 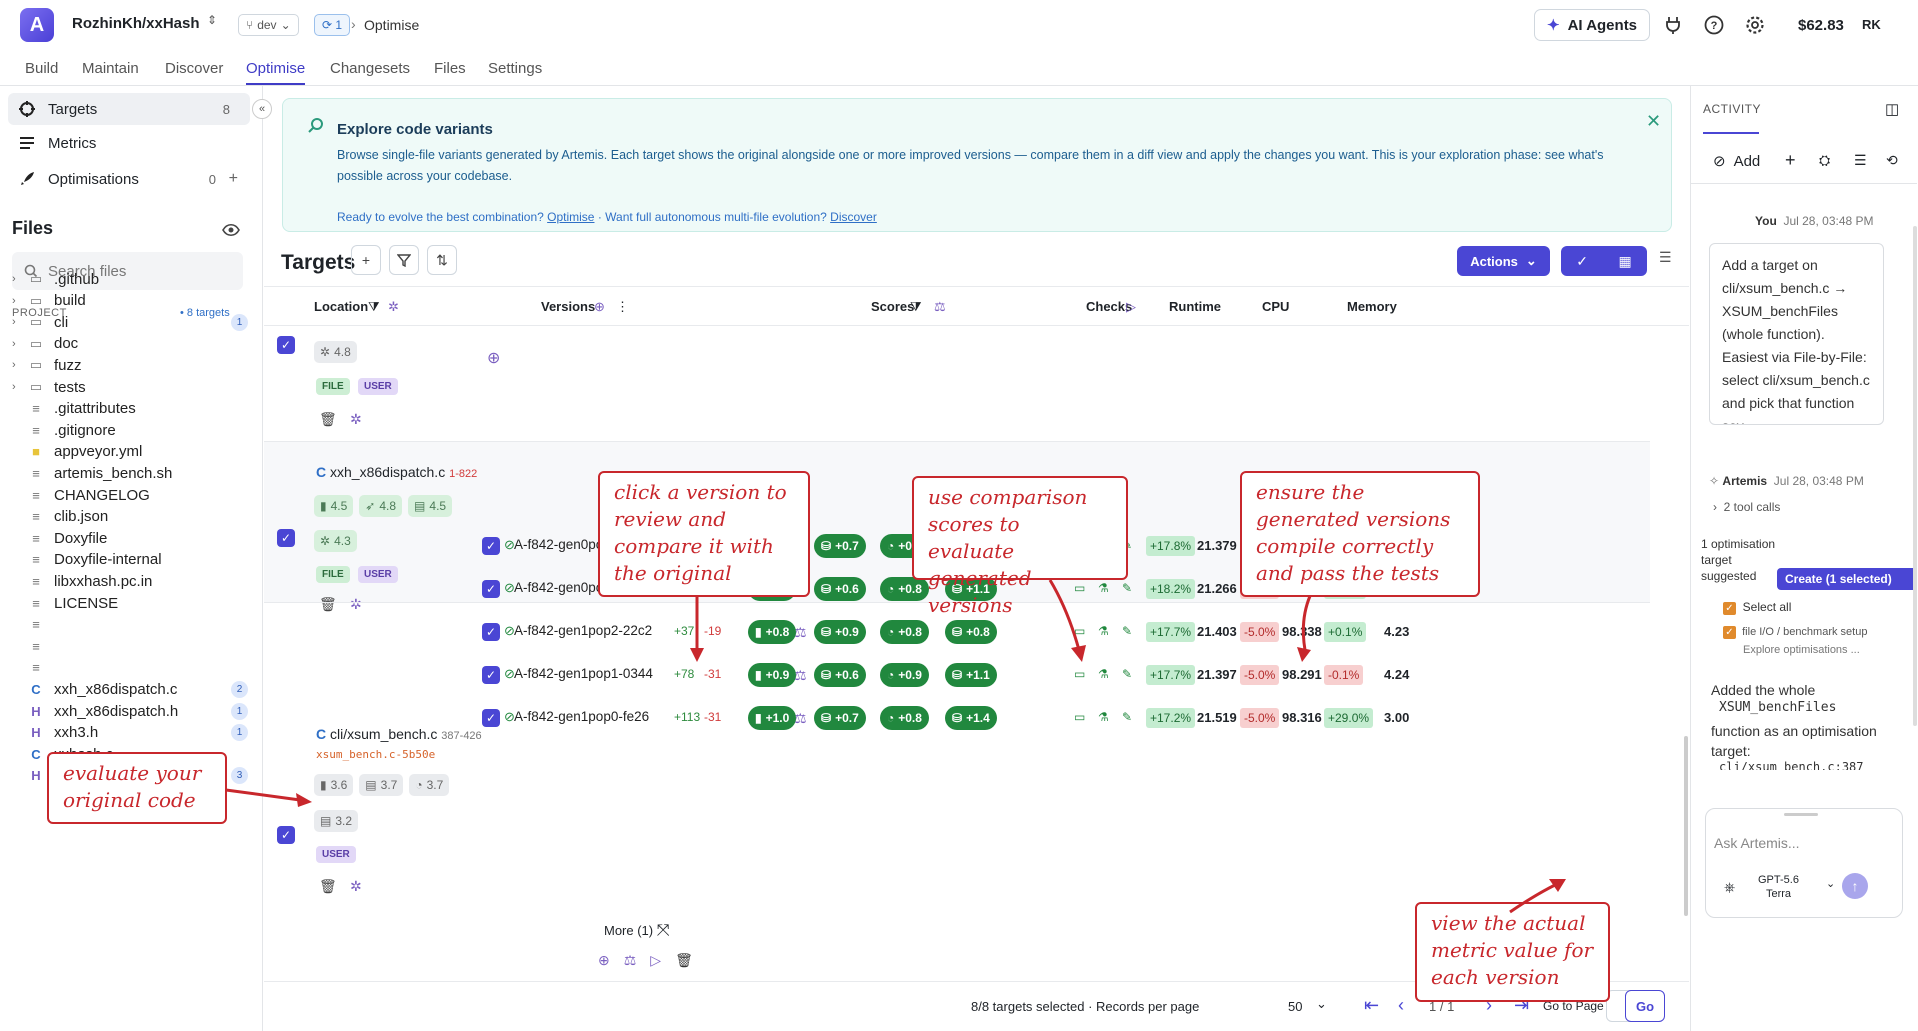 I want to click on menu-icon: ☰, so click(x=1860, y=160).